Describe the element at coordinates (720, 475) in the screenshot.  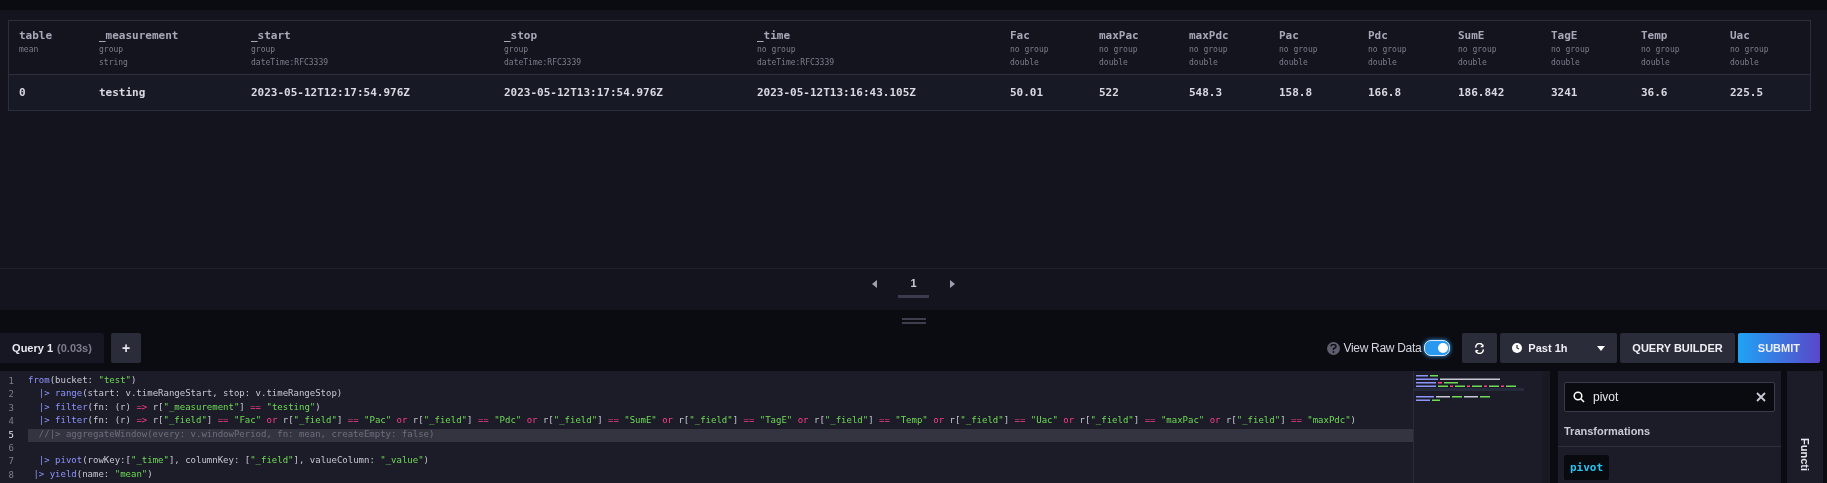
I see `code-line: |> yield(name: "mean")` at that location.